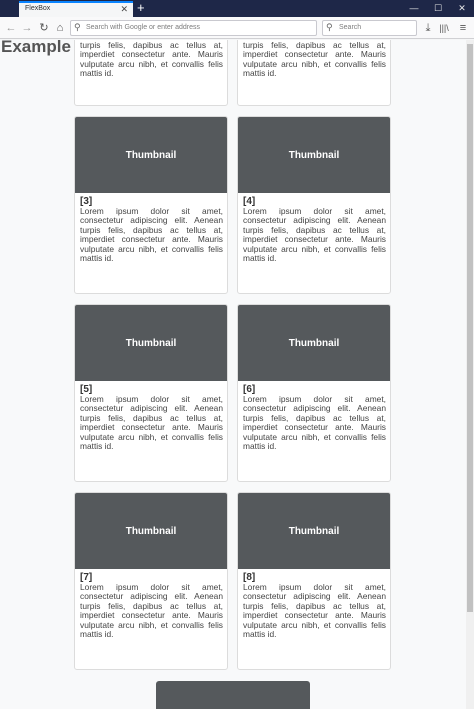 The width and height of the screenshot is (474, 709). I want to click on minimize-button: —, so click(414, 8).